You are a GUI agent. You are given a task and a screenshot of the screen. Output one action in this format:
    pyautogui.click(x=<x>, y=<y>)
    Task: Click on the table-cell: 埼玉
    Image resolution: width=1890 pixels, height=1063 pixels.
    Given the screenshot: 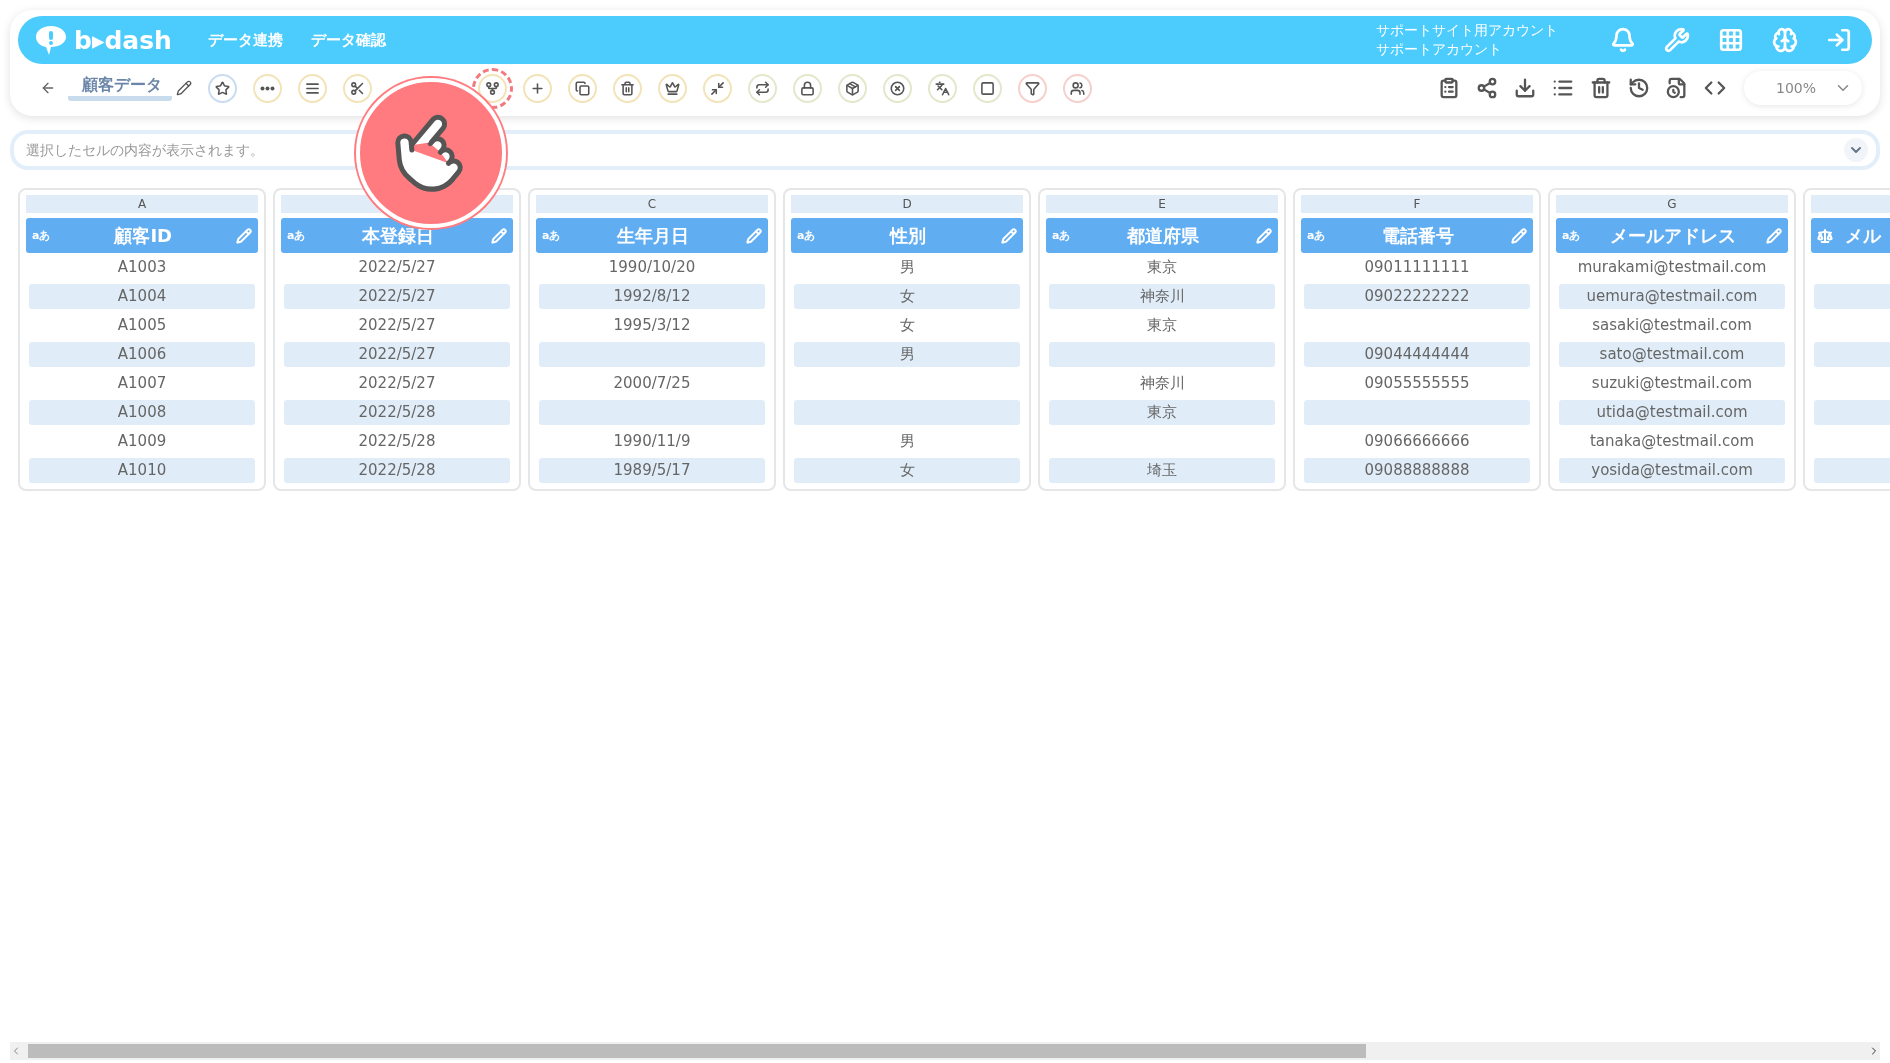 What is the action you would take?
    pyautogui.click(x=1162, y=470)
    